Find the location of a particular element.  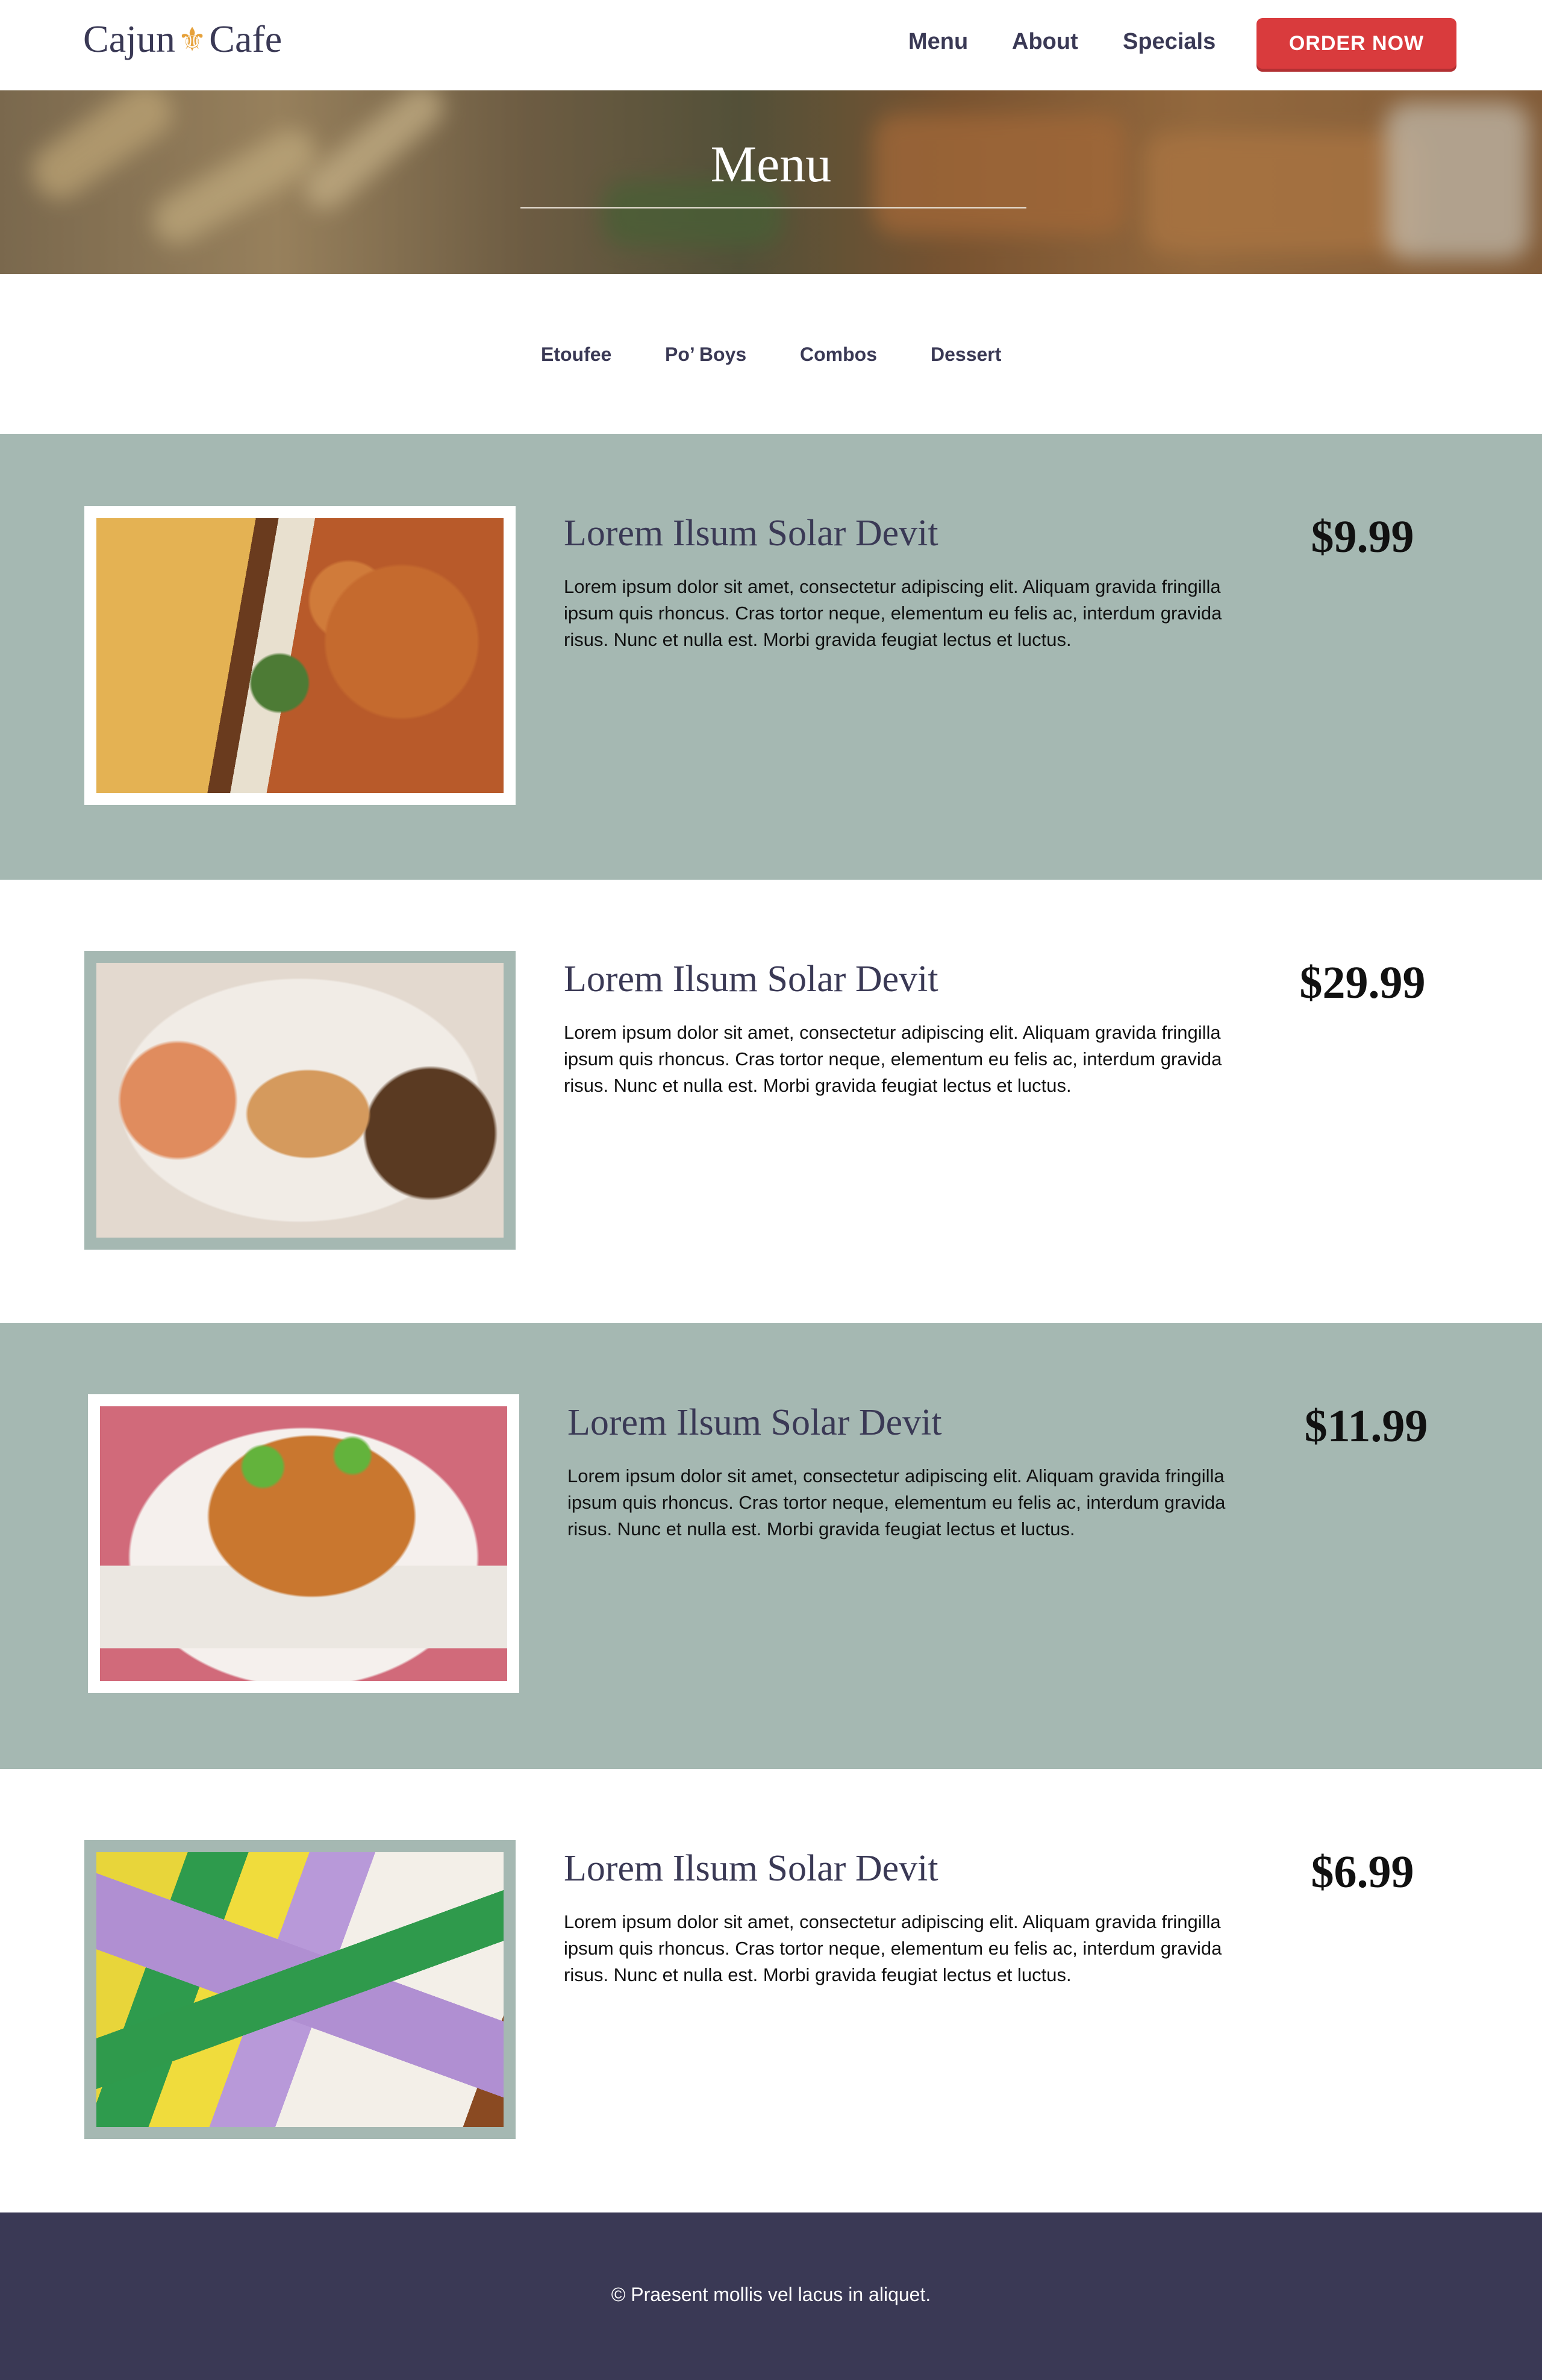

tab-dessert: Dessert is located at coordinates (966, 355).